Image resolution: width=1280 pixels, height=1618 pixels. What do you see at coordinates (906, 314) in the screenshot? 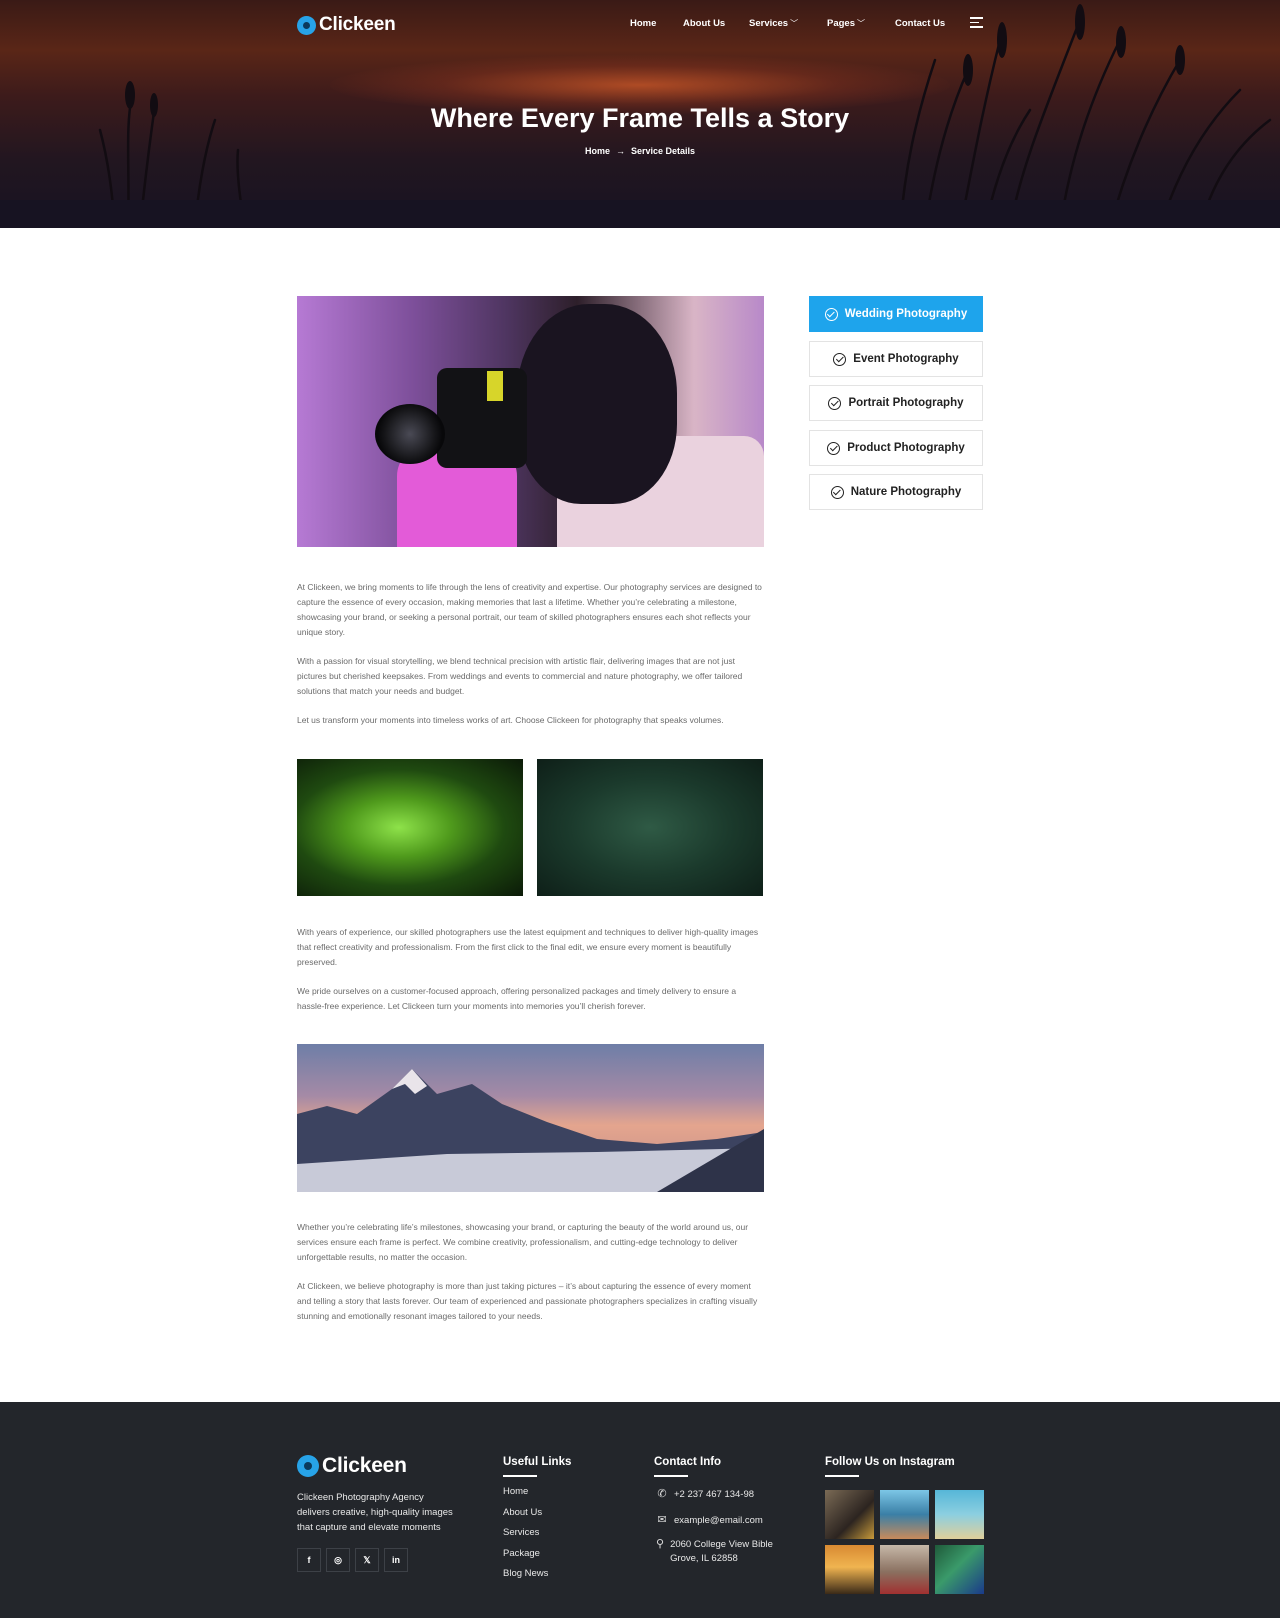
I see `service-label: Wedding Photography` at bounding box center [906, 314].